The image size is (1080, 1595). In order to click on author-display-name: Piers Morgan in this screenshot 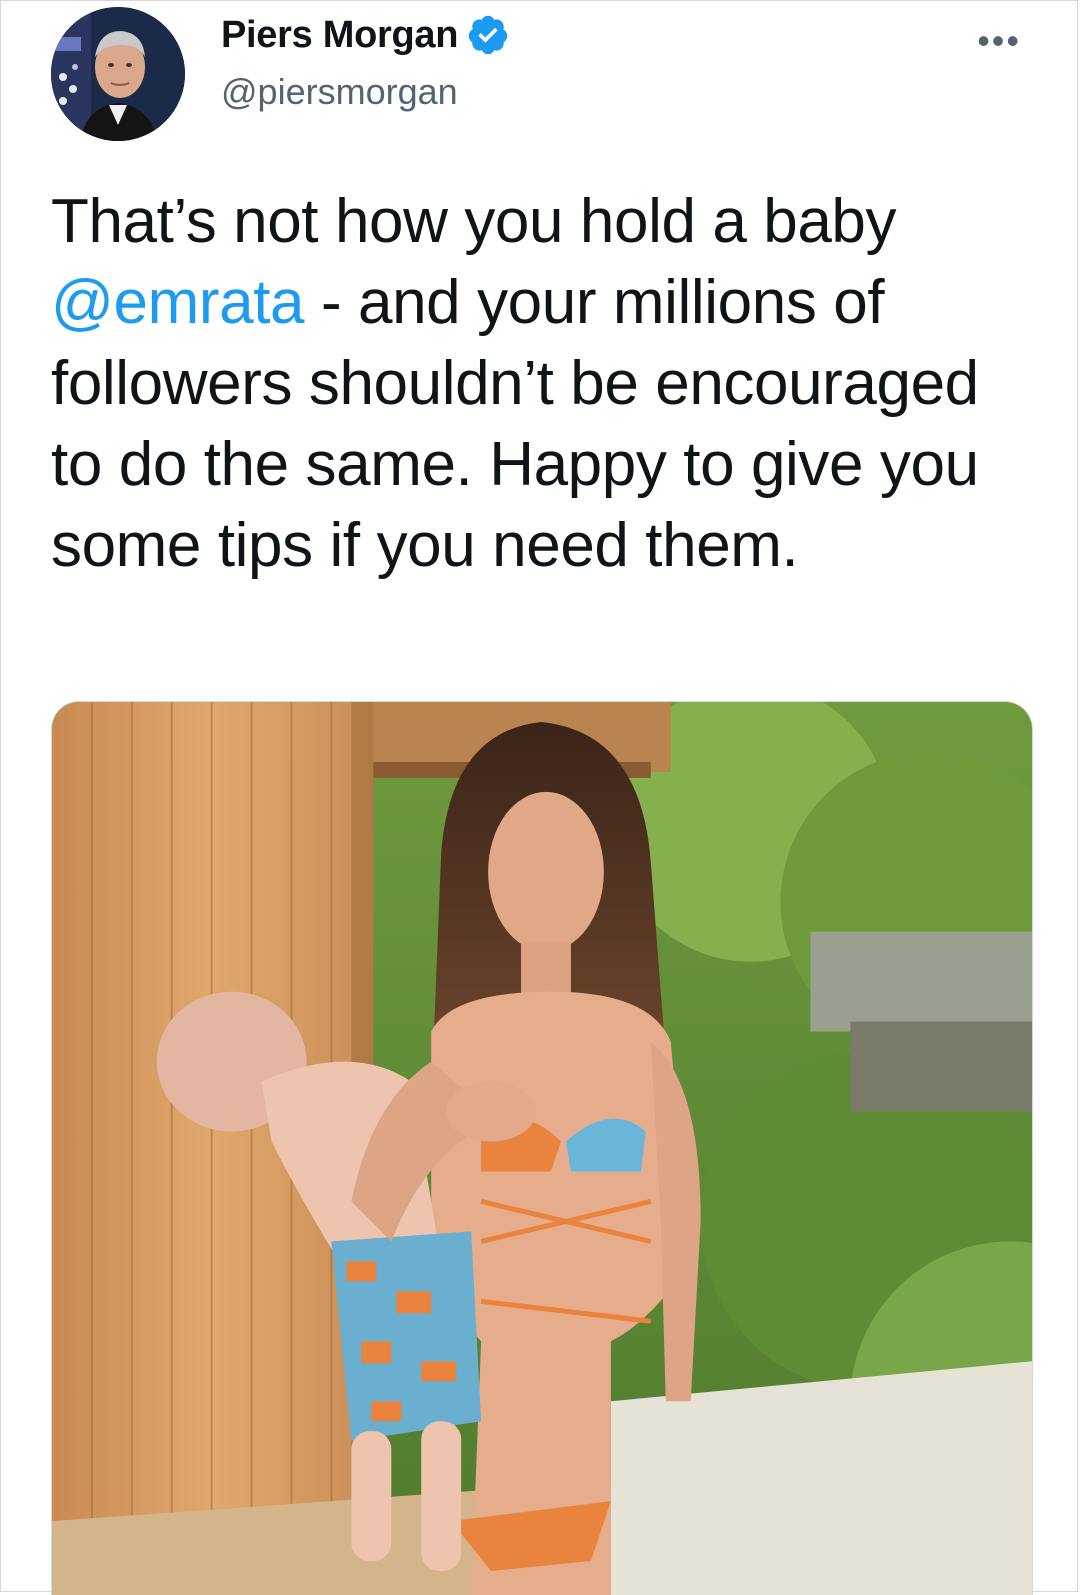, I will do `click(339, 35)`.